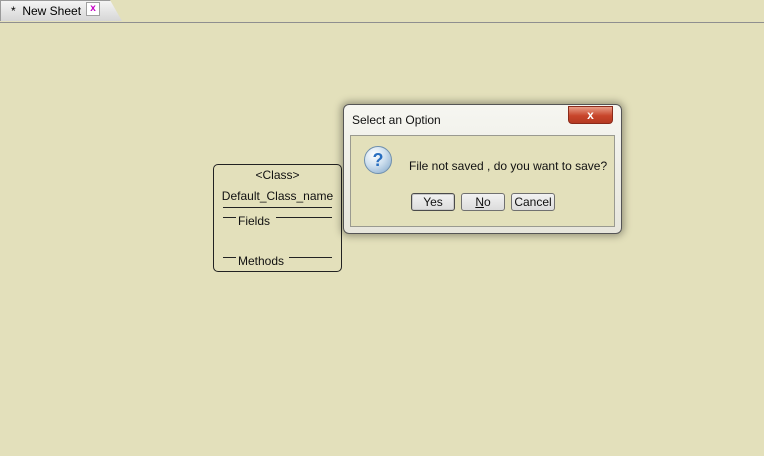  Describe the element at coordinates (93, 9) in the screenshot. I see `tab-close-icon: x` at that location.